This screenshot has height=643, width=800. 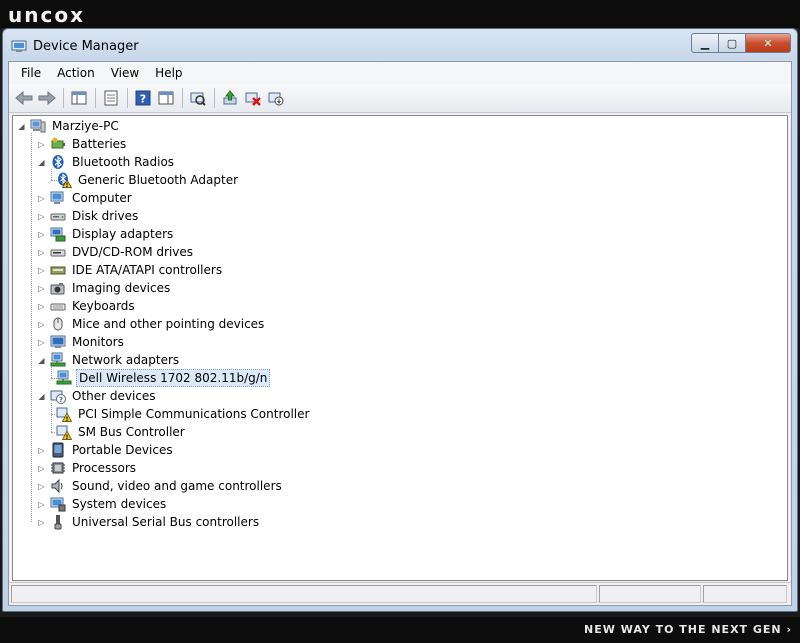 I want to click on menu-view: View, so click(x=125, y=73).